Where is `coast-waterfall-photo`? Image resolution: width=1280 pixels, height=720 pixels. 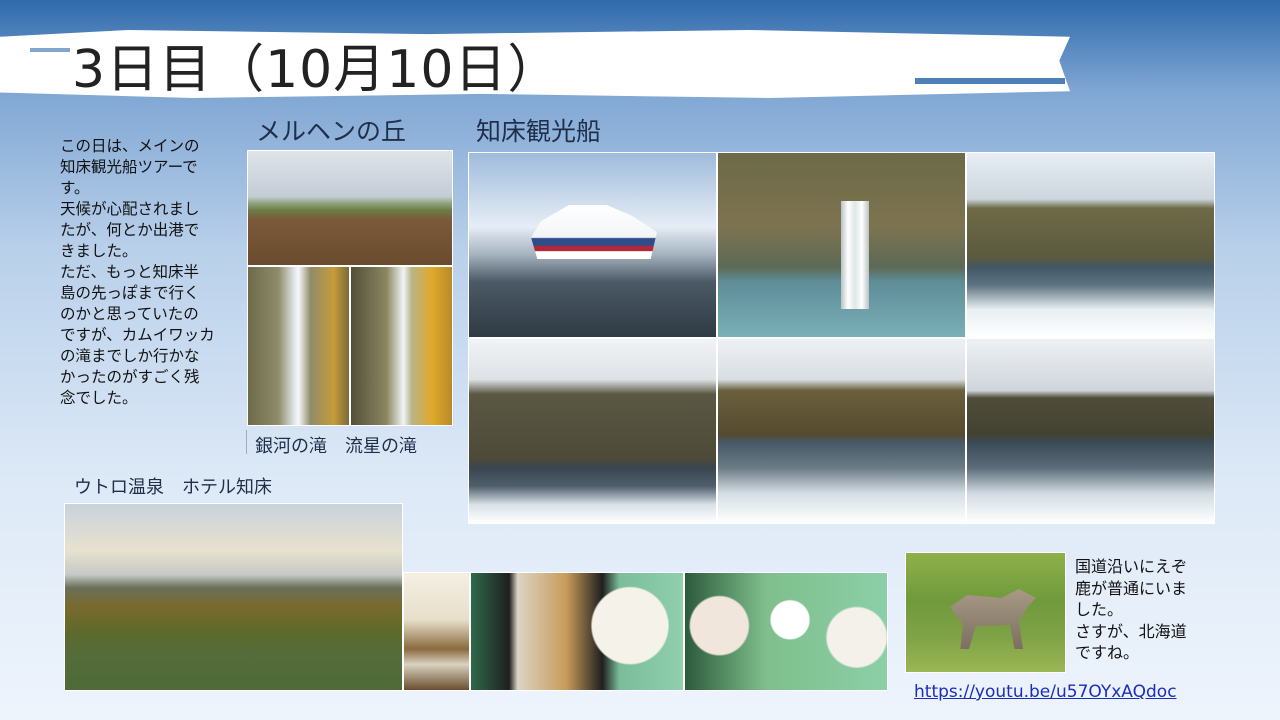 coast-waterfall-photo is located at coordinates (841, 245).